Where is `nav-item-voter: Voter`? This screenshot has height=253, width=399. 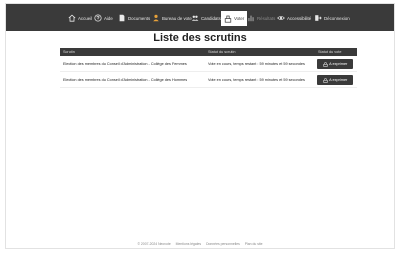 nav-item-voter: Voter is located at coordinates (234, 18).